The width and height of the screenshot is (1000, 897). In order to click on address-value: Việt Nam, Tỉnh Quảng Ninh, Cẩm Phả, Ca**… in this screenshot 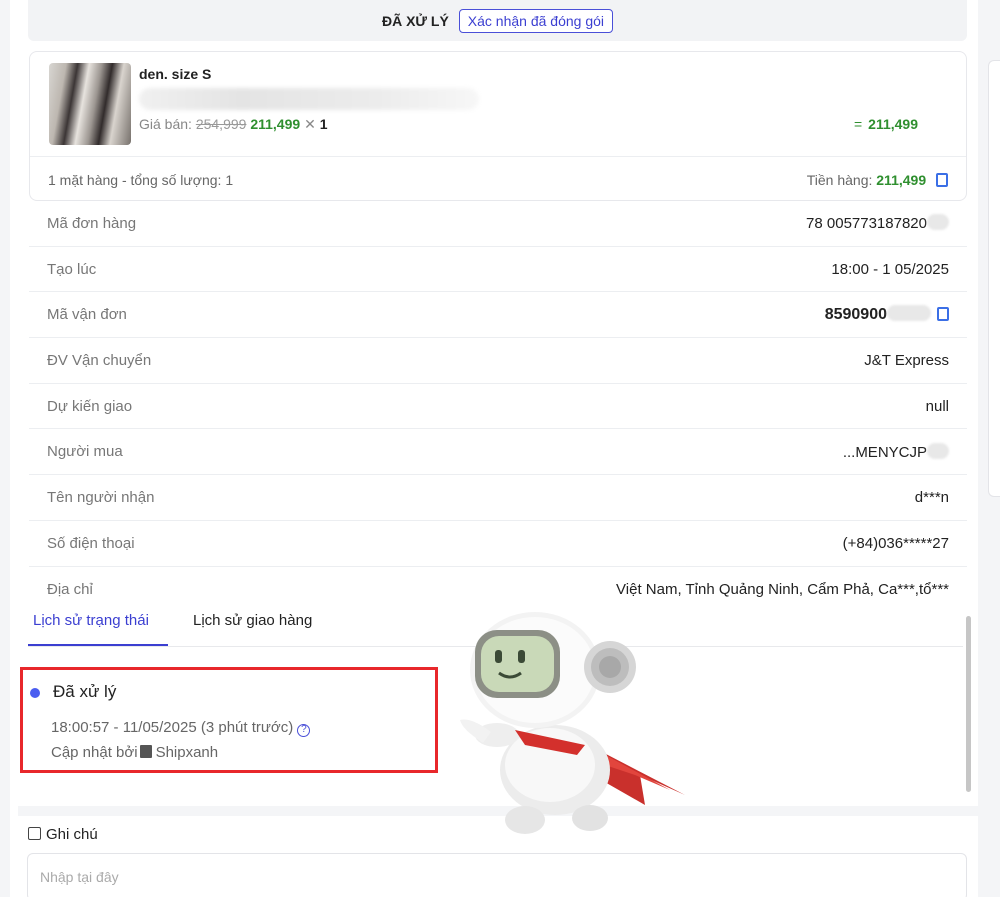, I will do `click(782, 589)`.